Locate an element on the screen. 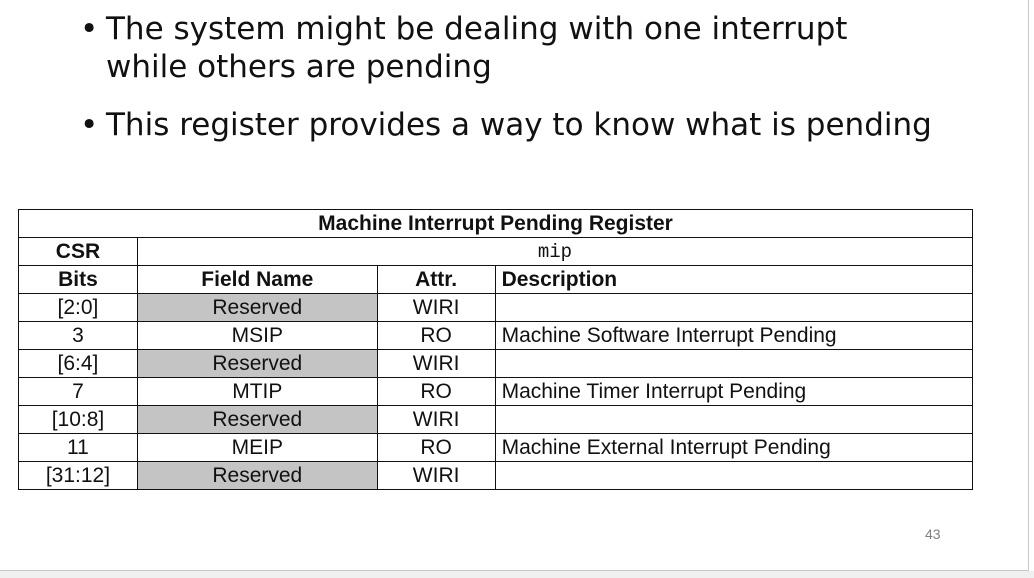 The height and width of the screenshot is (578, 1034). cell-bits: 11 is located at coordinates (78, 447).